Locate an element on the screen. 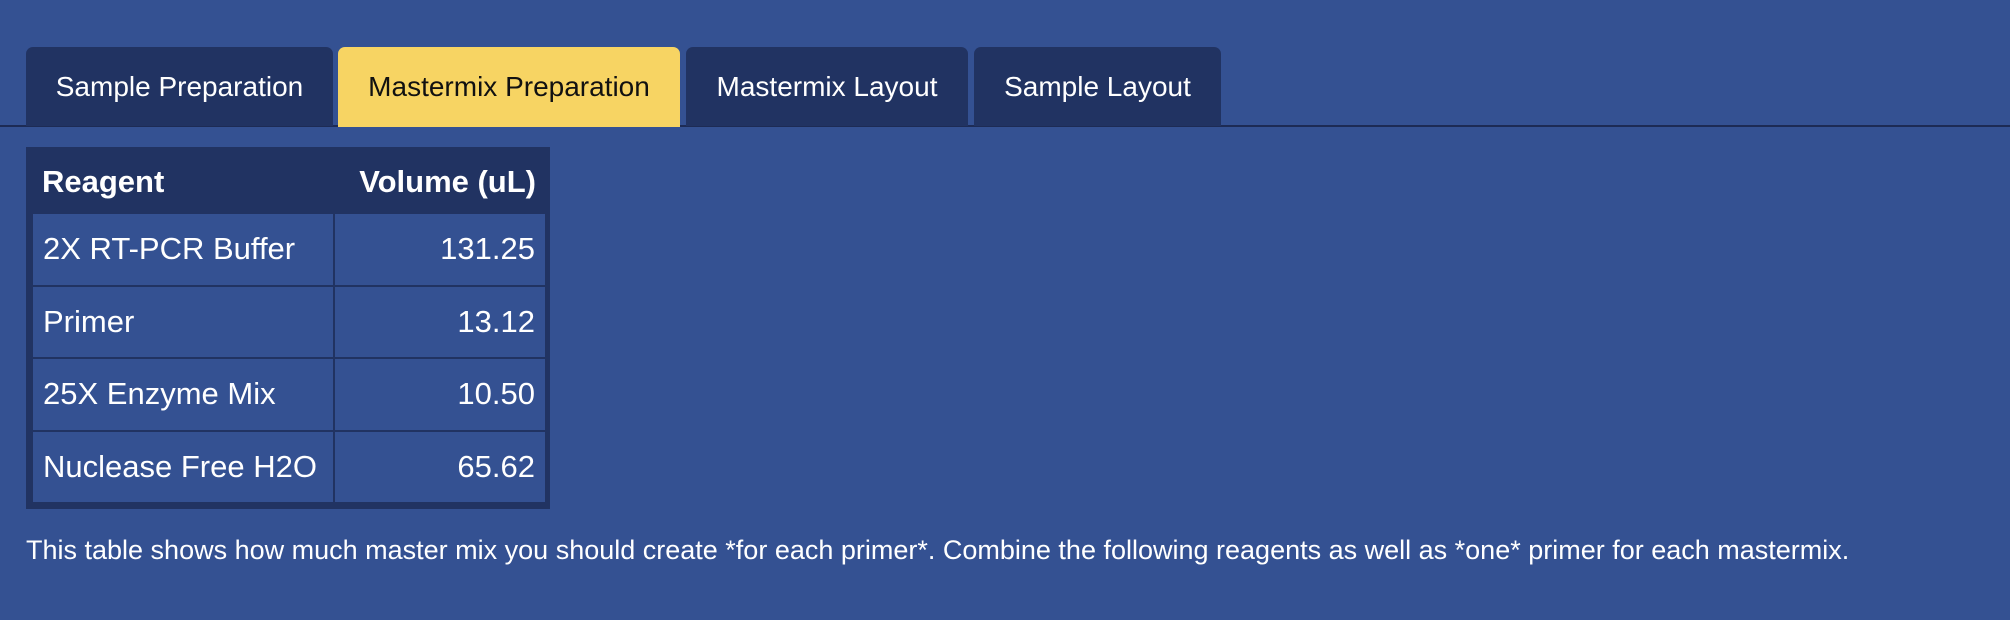 This screenshot has width=2010, height=620. volume-cell: 13.12 is located at coordinates (440, 321).